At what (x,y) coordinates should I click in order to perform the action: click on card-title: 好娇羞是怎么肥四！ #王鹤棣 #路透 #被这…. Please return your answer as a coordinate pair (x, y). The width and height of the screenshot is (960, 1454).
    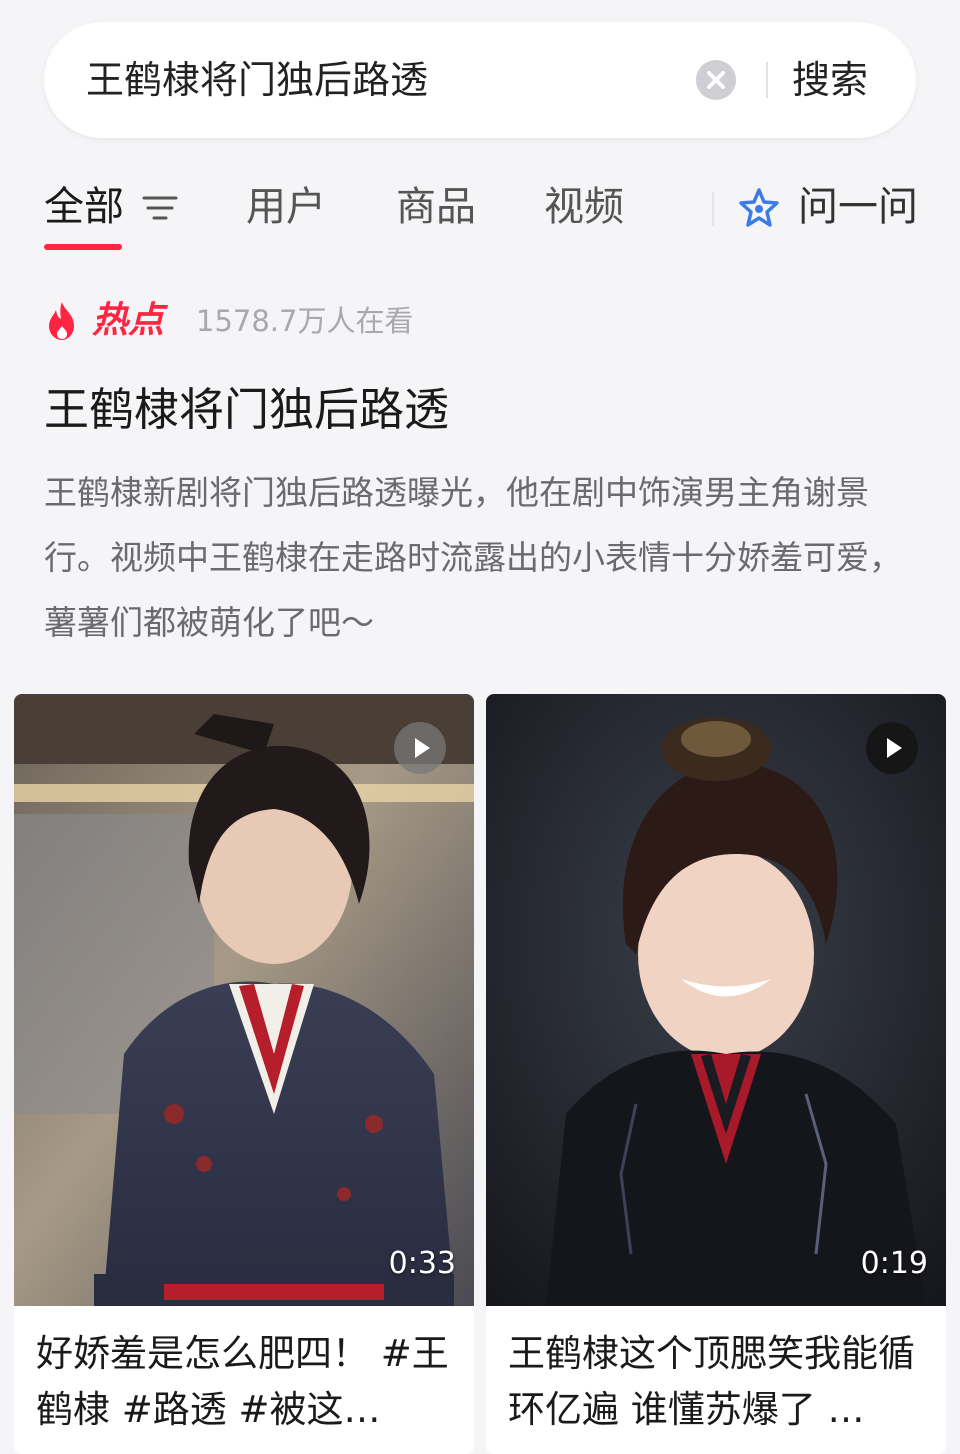
    Looking at the image, I should click on (246, 1382).